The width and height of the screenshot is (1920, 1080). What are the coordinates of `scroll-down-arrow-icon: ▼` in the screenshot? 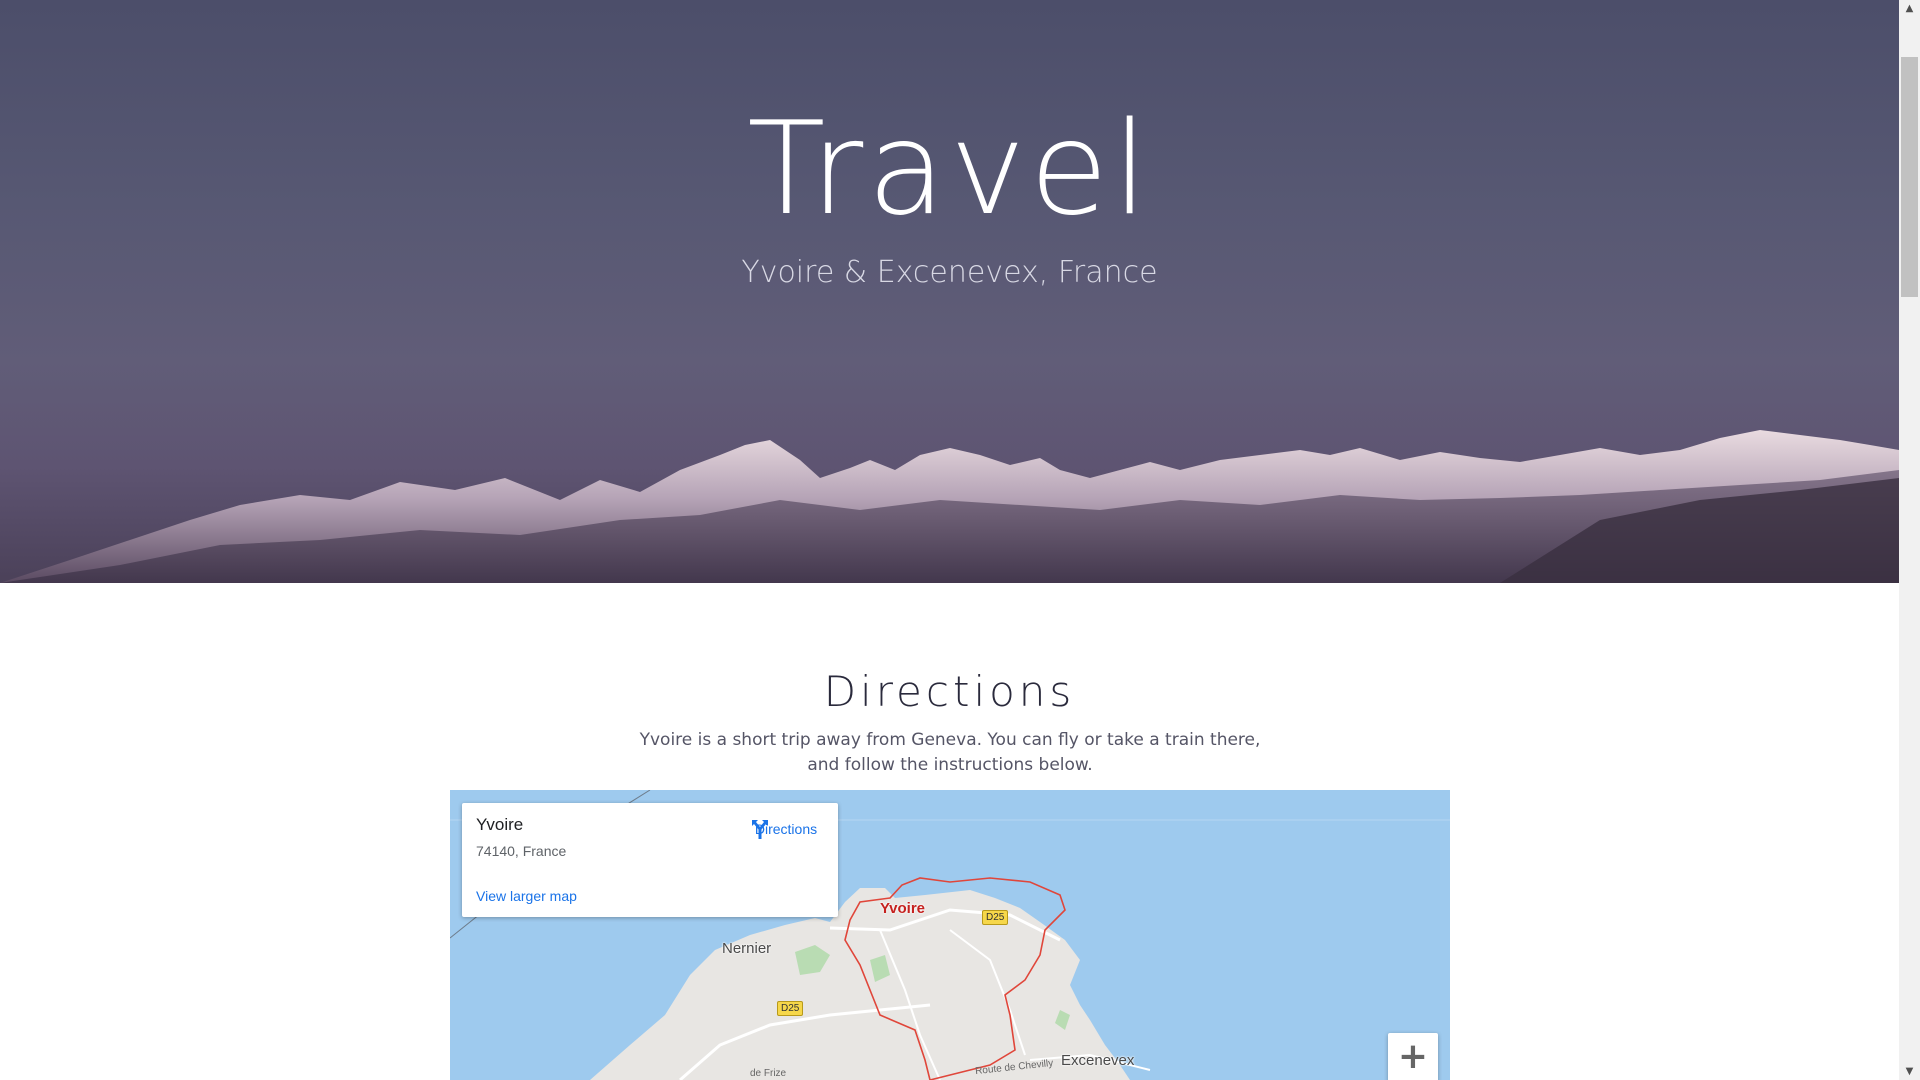 It's located at (1909, 1071).